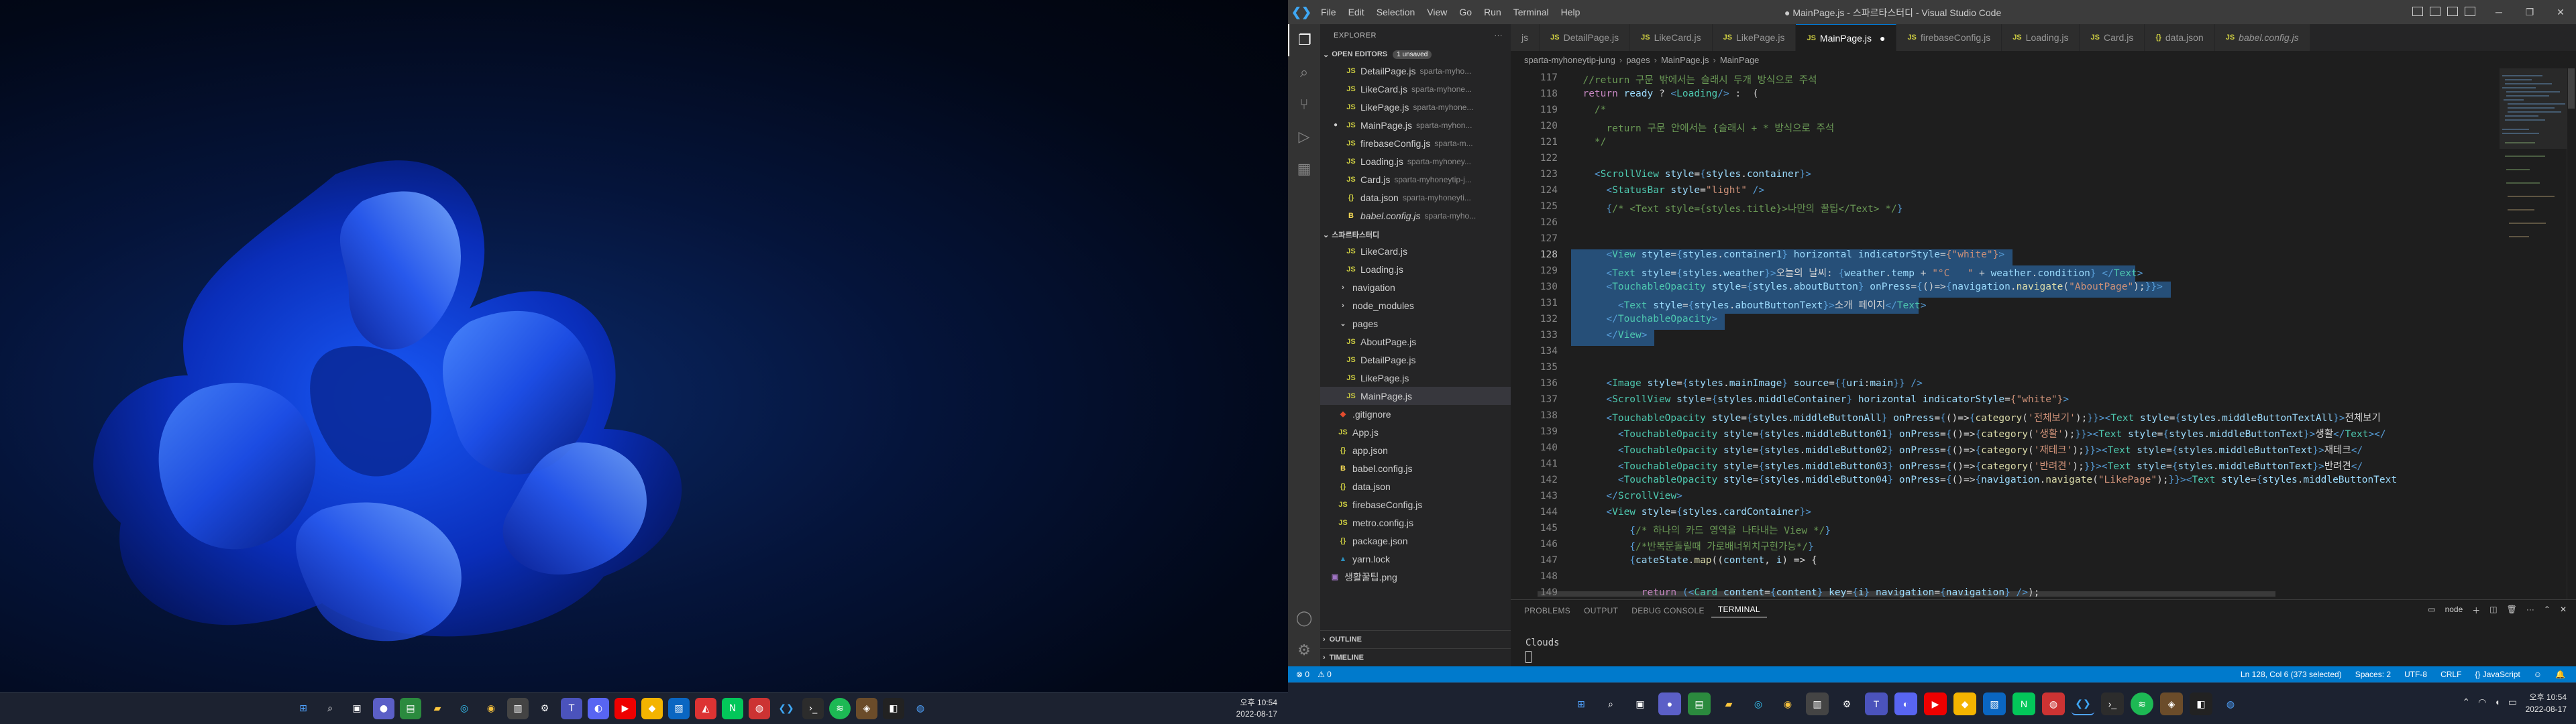  Describe the element at coordinates (1415, 55) in the screenshot. I see `open-editors-header: ⌄ OPEN EDITORS 1 unsaved` at that location.